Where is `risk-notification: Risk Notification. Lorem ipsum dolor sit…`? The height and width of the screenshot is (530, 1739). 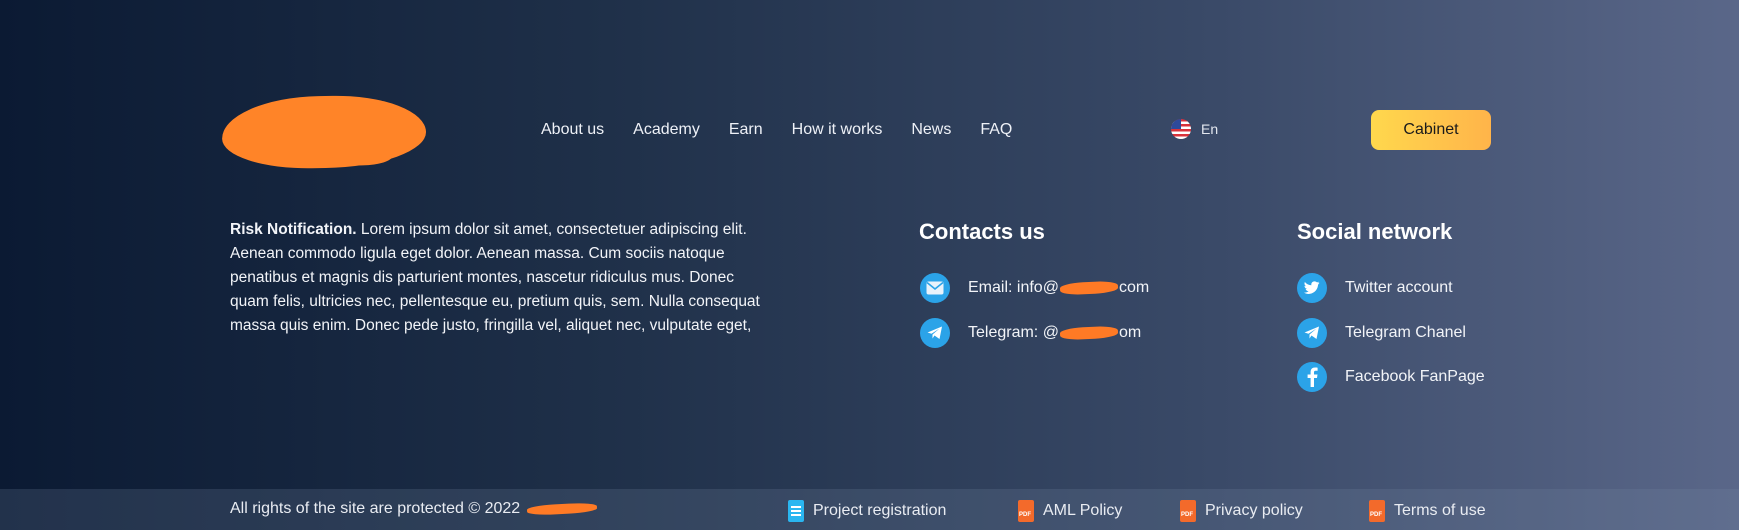 risk-notification: Risk Notification. Lorem ipsum dolor sit… is located at coordinates (500, 278).